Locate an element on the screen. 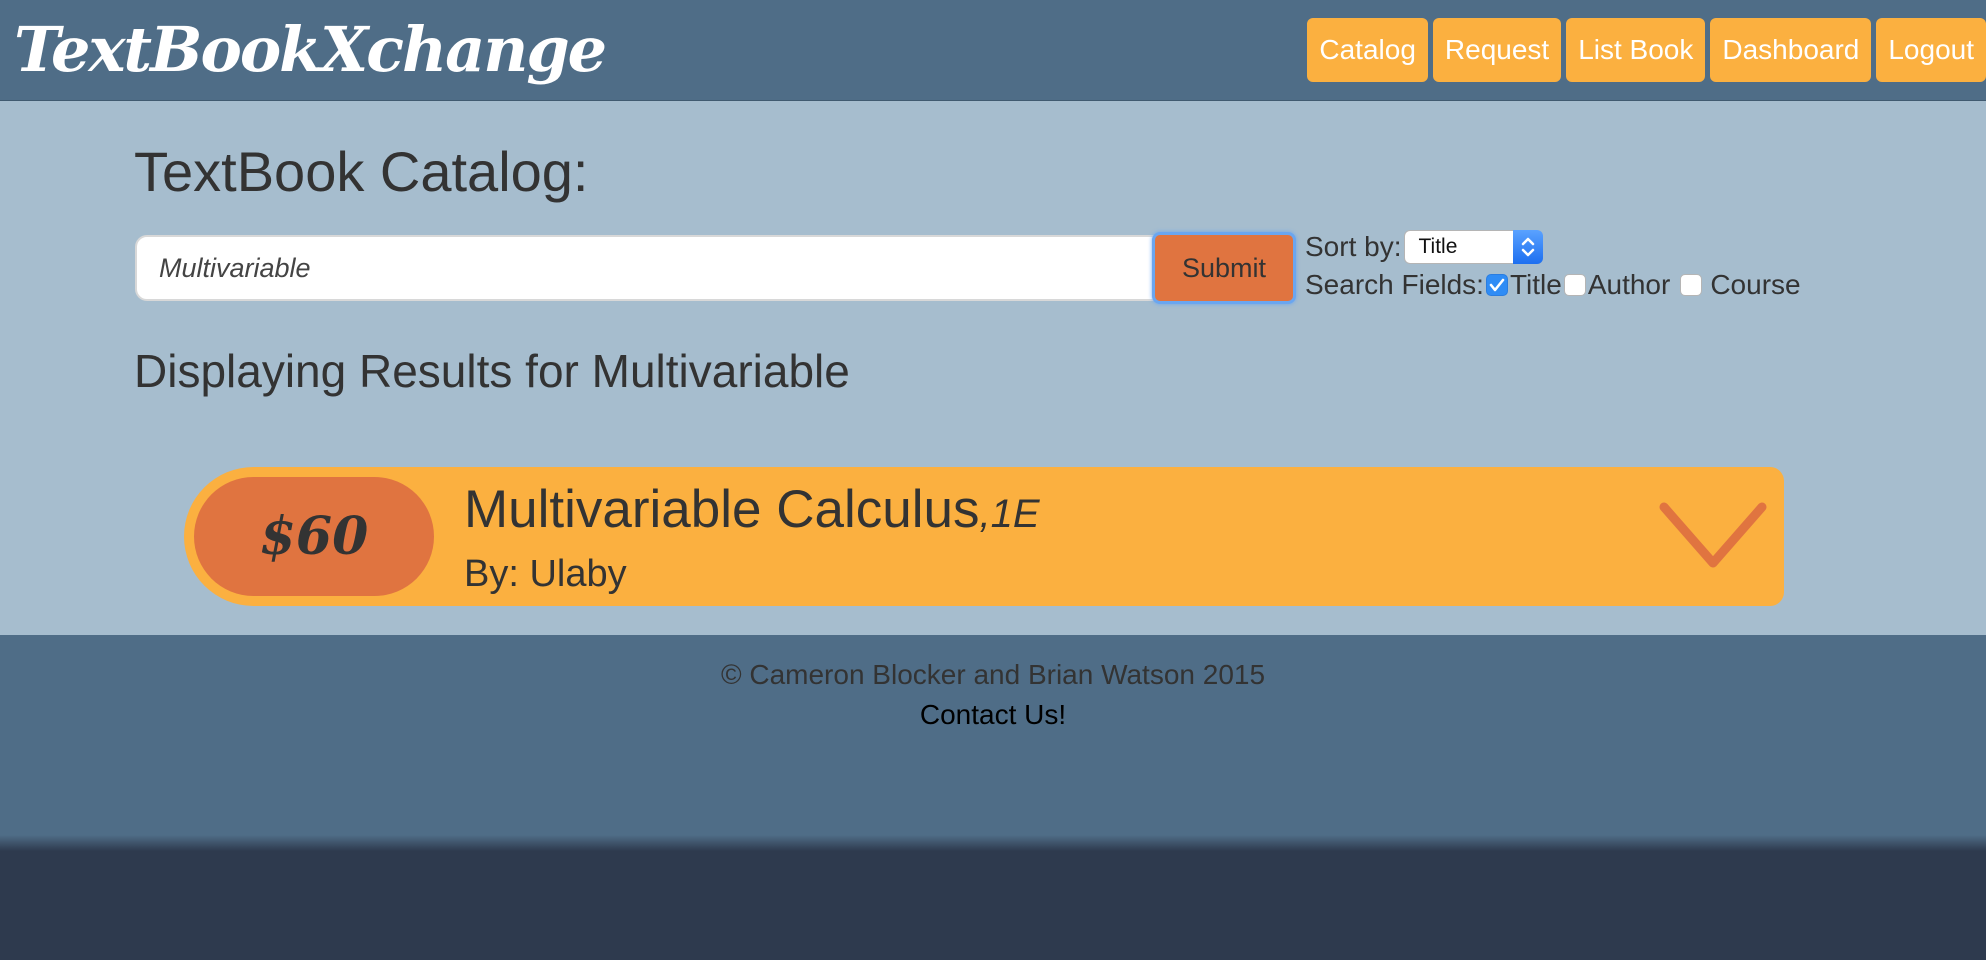  book-edition: 1E is located at coordinates (1015, 514).